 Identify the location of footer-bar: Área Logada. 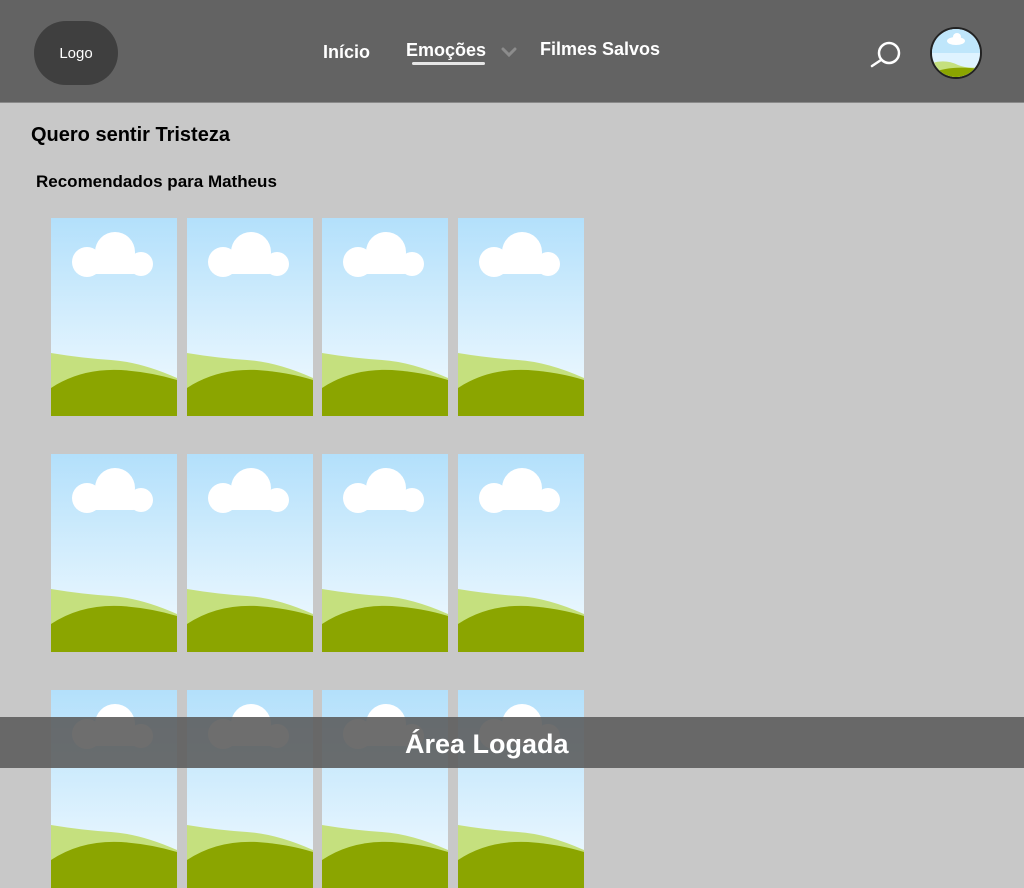
(512, 742).